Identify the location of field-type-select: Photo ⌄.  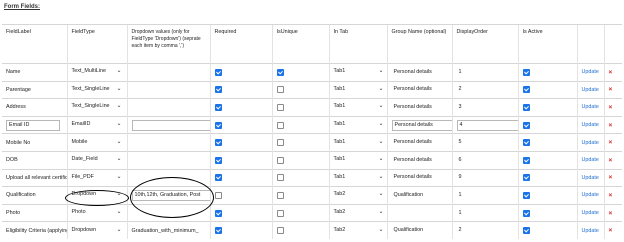
(97, 213).